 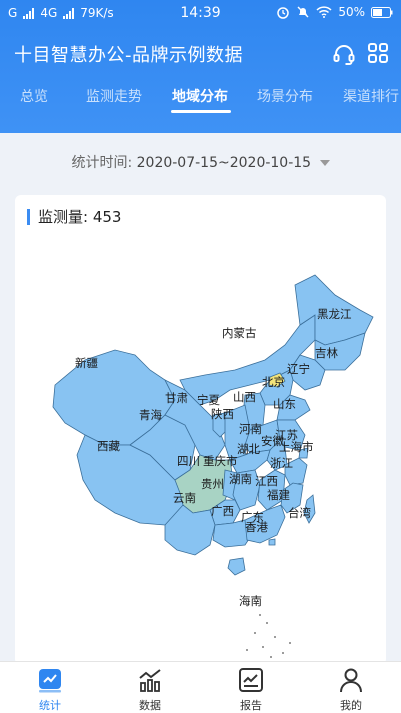 I want to click on south-sea-islands, so click(x=268, y=636).